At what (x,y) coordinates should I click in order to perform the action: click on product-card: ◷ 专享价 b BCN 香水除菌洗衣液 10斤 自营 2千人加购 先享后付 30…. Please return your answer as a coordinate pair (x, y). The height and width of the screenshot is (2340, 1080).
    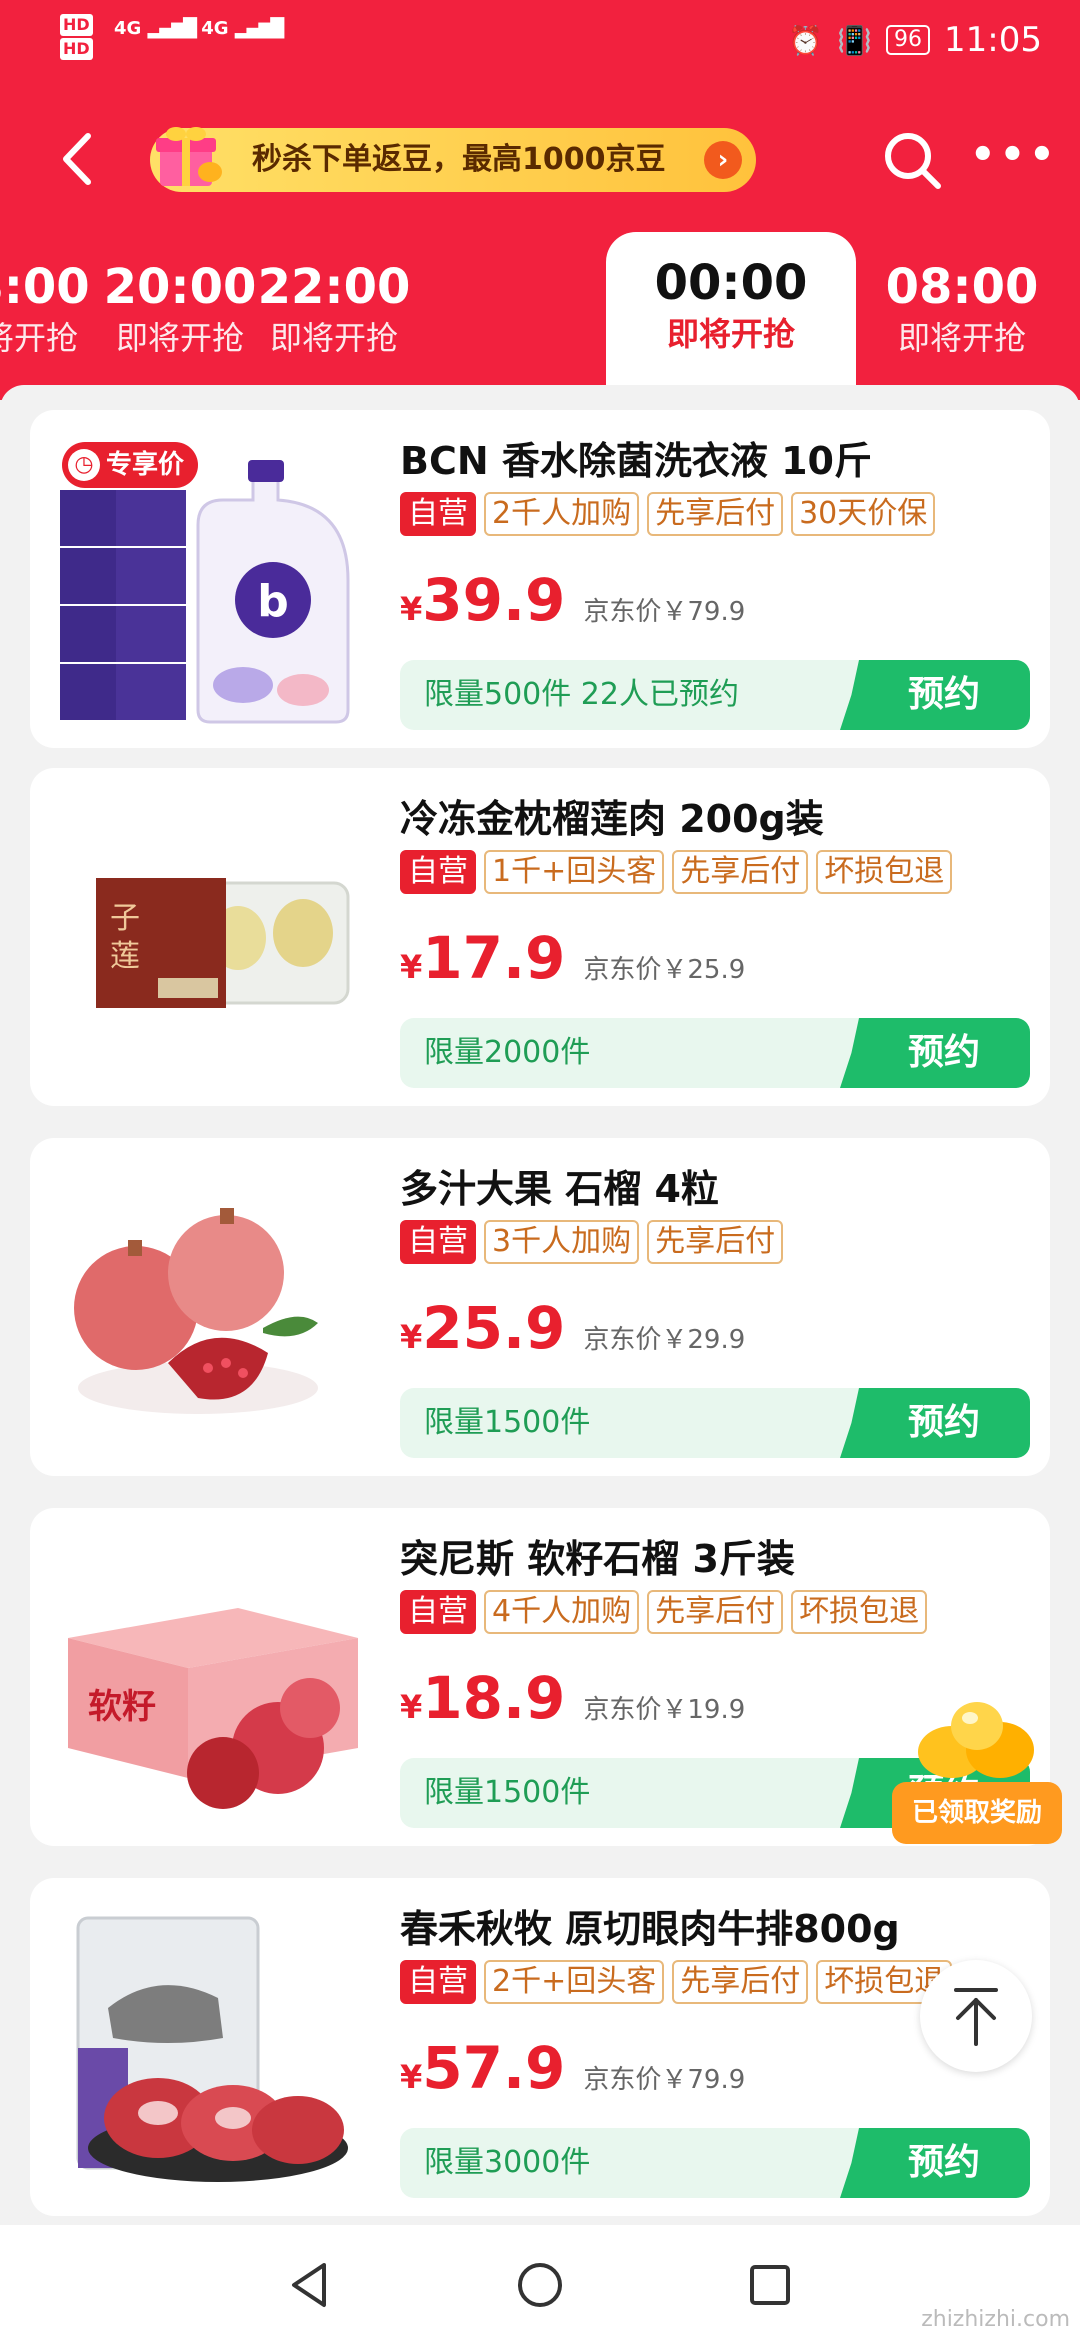
    Looking at the image, I should click on (540, 579).